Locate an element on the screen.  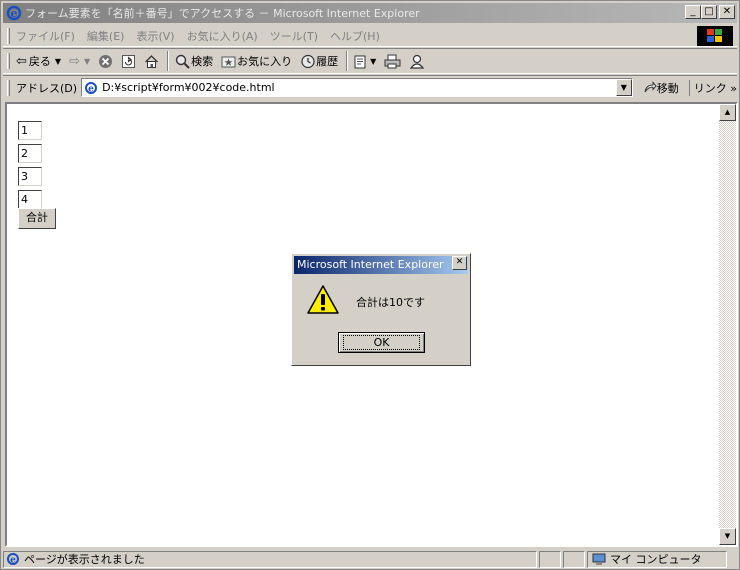
ok-label: OK is located at coordinates (381, 342).